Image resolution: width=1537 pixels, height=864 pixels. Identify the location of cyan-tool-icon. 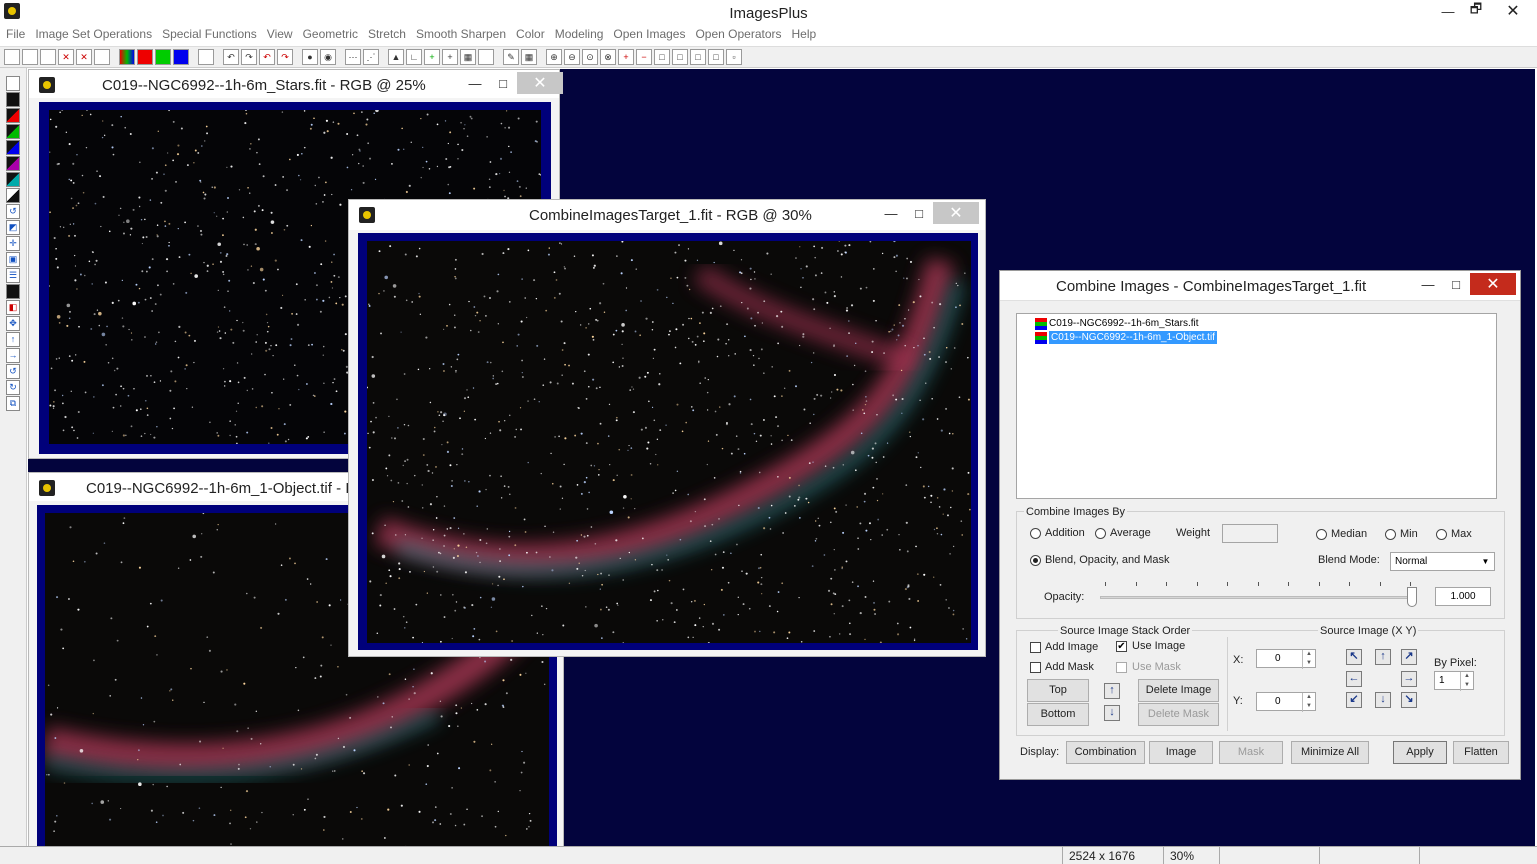
(13, 179).